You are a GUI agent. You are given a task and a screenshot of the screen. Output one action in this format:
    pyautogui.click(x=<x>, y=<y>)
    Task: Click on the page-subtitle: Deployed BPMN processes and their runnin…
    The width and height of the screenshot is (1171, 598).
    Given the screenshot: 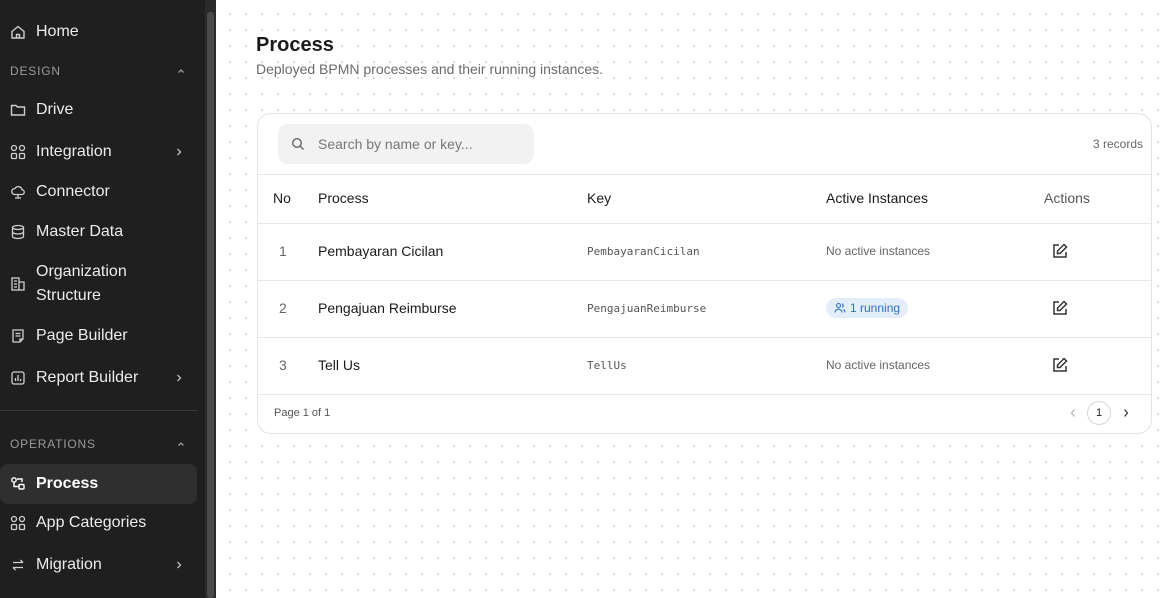 What is the action you would take?
    pyautogui.click(x=430, y=69)
    